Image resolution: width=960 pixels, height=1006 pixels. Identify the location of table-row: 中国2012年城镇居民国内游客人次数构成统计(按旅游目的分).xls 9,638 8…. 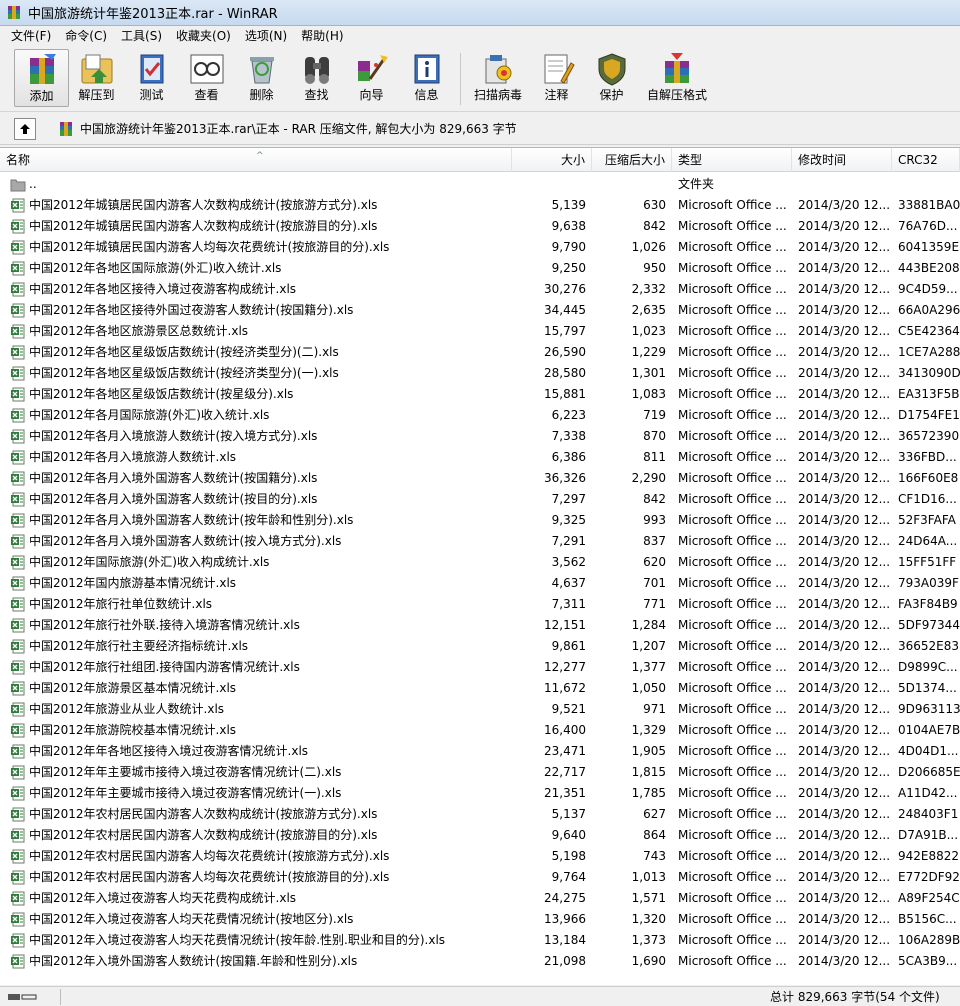
(480, 226).